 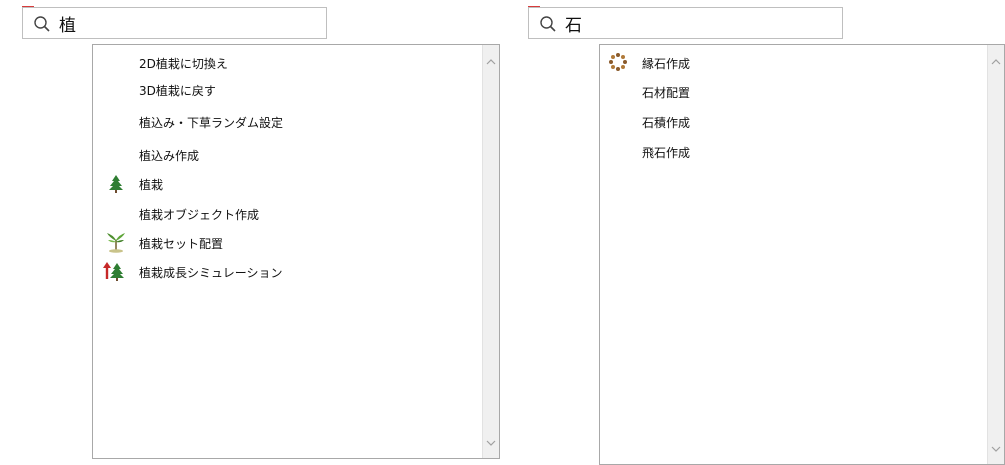 What do you see at coordinates (288, 213) in the screenshot?
I see `list-item: 植栽オブジェクト作成` at bounding box center [288, 213].